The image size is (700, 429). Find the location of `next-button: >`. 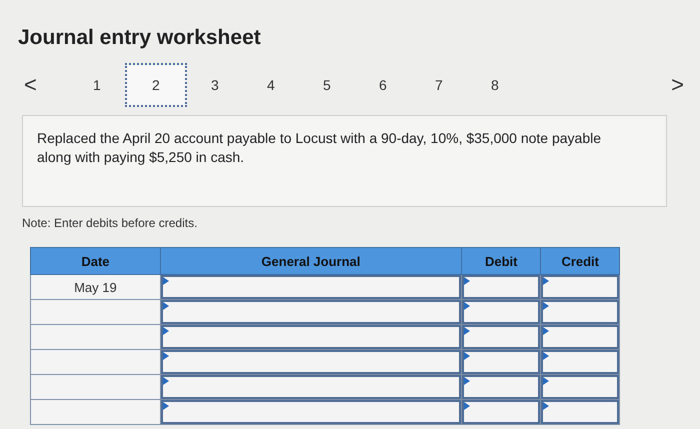

next-button: > is located at coordinates (677, 85).